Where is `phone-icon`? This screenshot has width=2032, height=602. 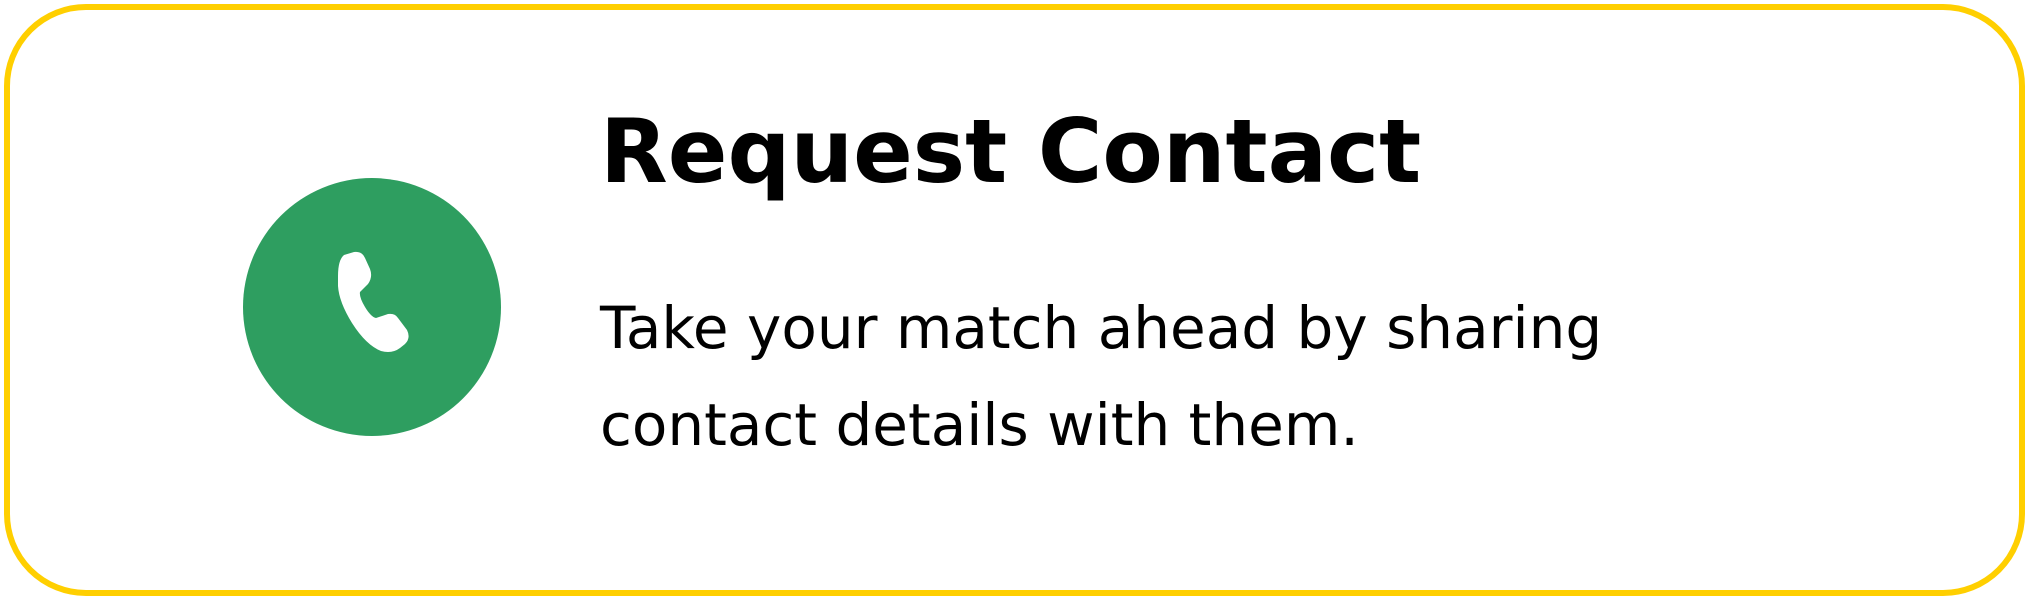
phone-icon is located at coordinates (373, 301).